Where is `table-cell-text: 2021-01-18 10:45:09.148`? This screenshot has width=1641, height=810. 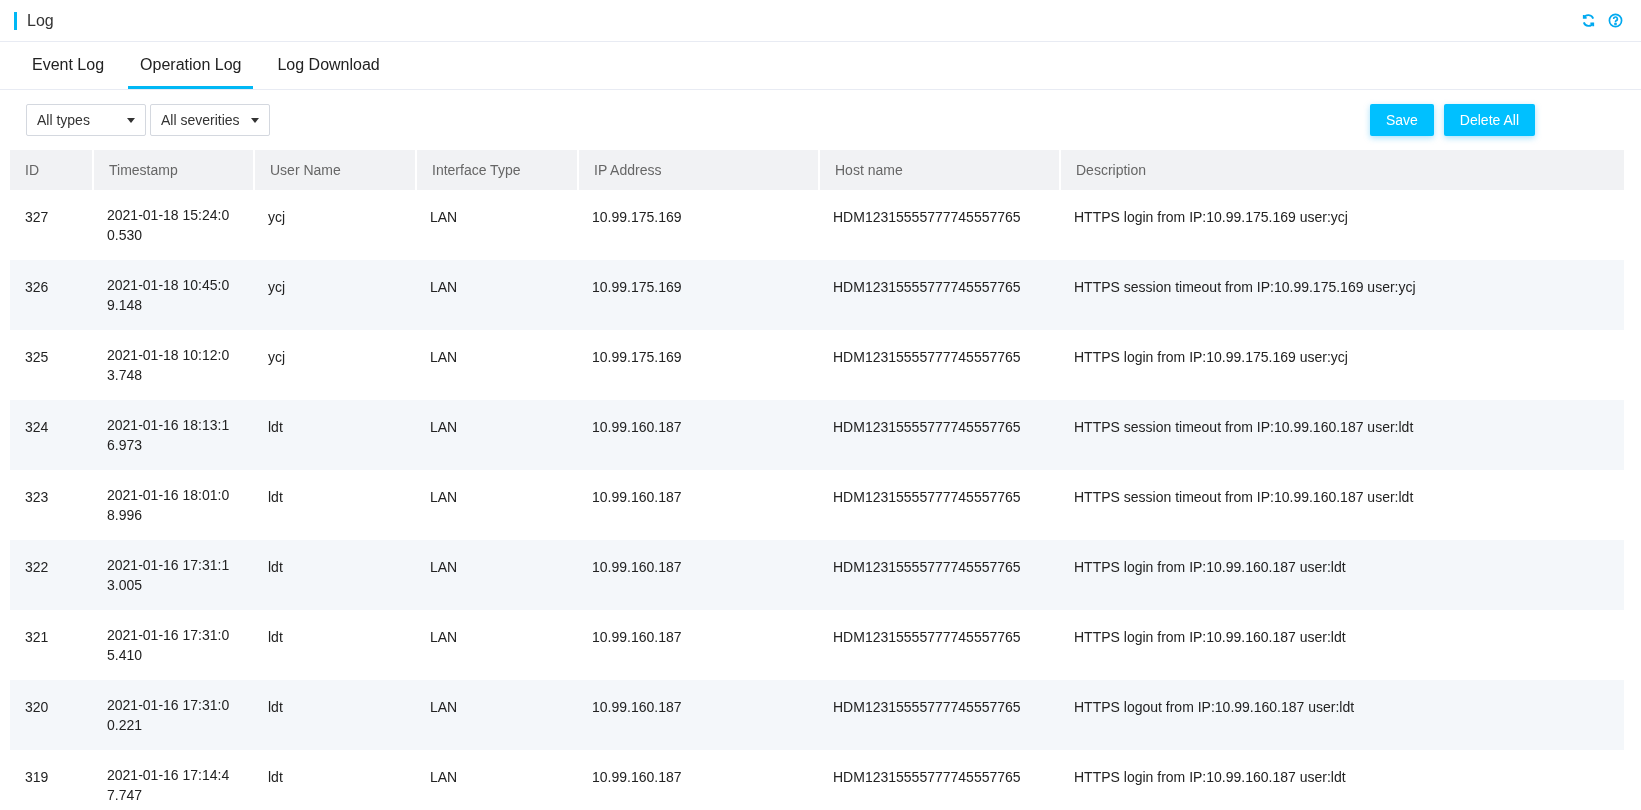
table-cell-text: 2021-01-18 10:45:09.148 is located at coordinates (169, 295).